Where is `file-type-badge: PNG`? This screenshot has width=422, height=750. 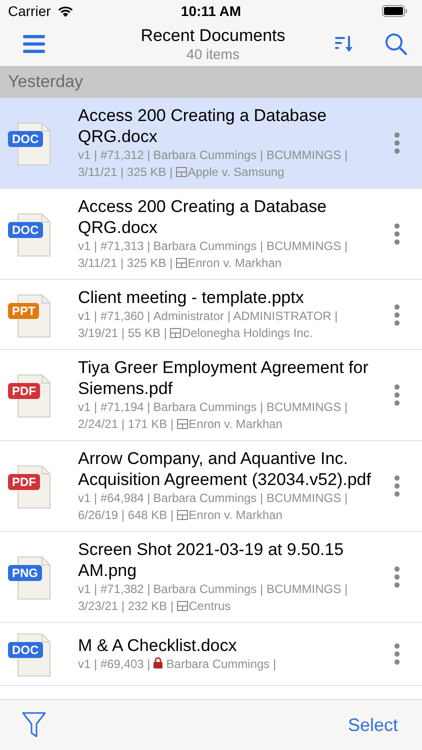 file-type-badge: PNG is located at coordinates (25, 573).